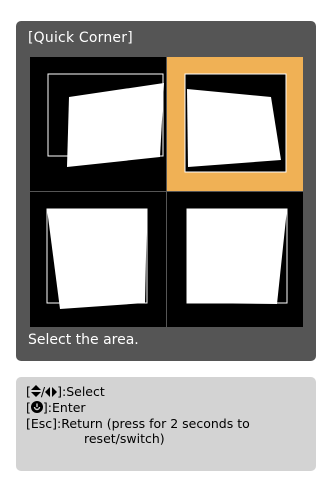  Describe the element at coordinates (153, 423) in the screenshot. I see `esc-action-text: :Return (press for 2 seconds to` at that location.